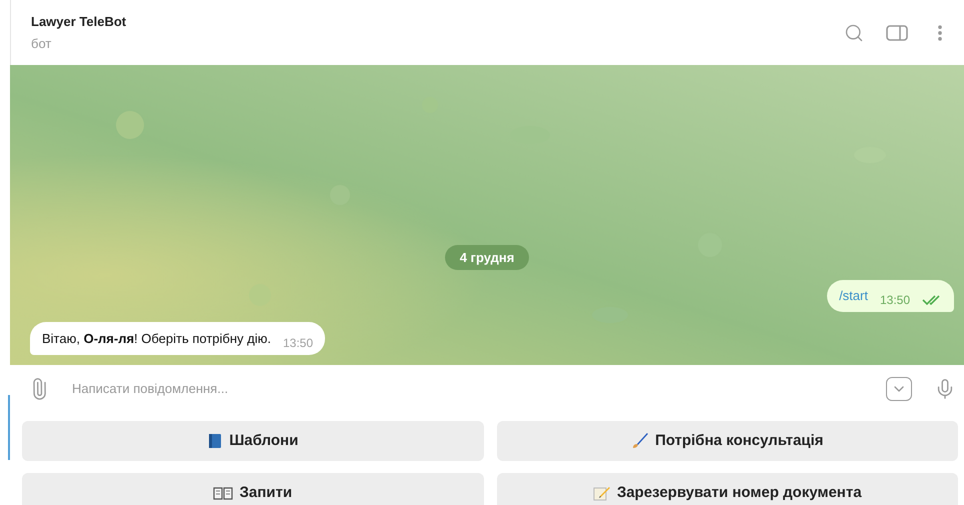  Describe the element at coordinates (897, 32) in the screenshot. I see `sidebar-toggle-icon` at that location.